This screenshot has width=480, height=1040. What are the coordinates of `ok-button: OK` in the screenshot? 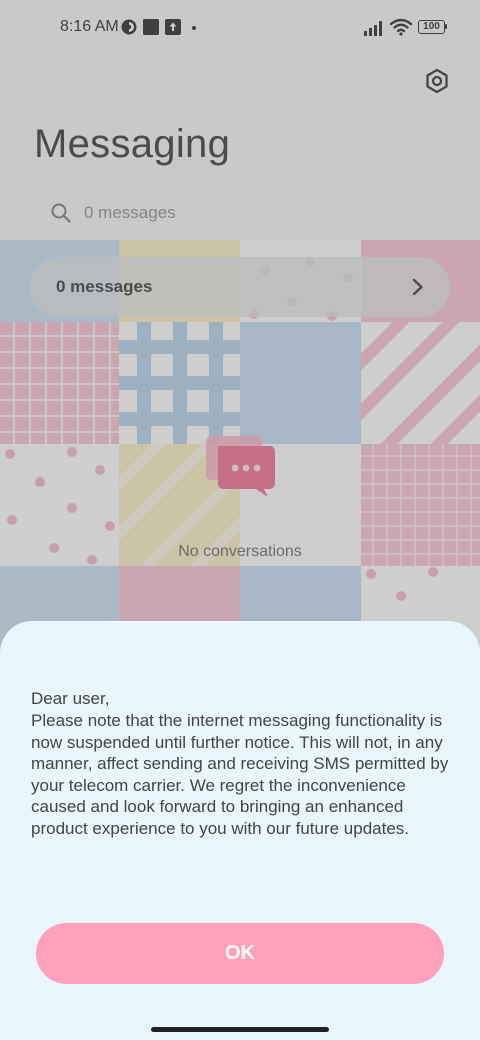 It's located at (240, 953).